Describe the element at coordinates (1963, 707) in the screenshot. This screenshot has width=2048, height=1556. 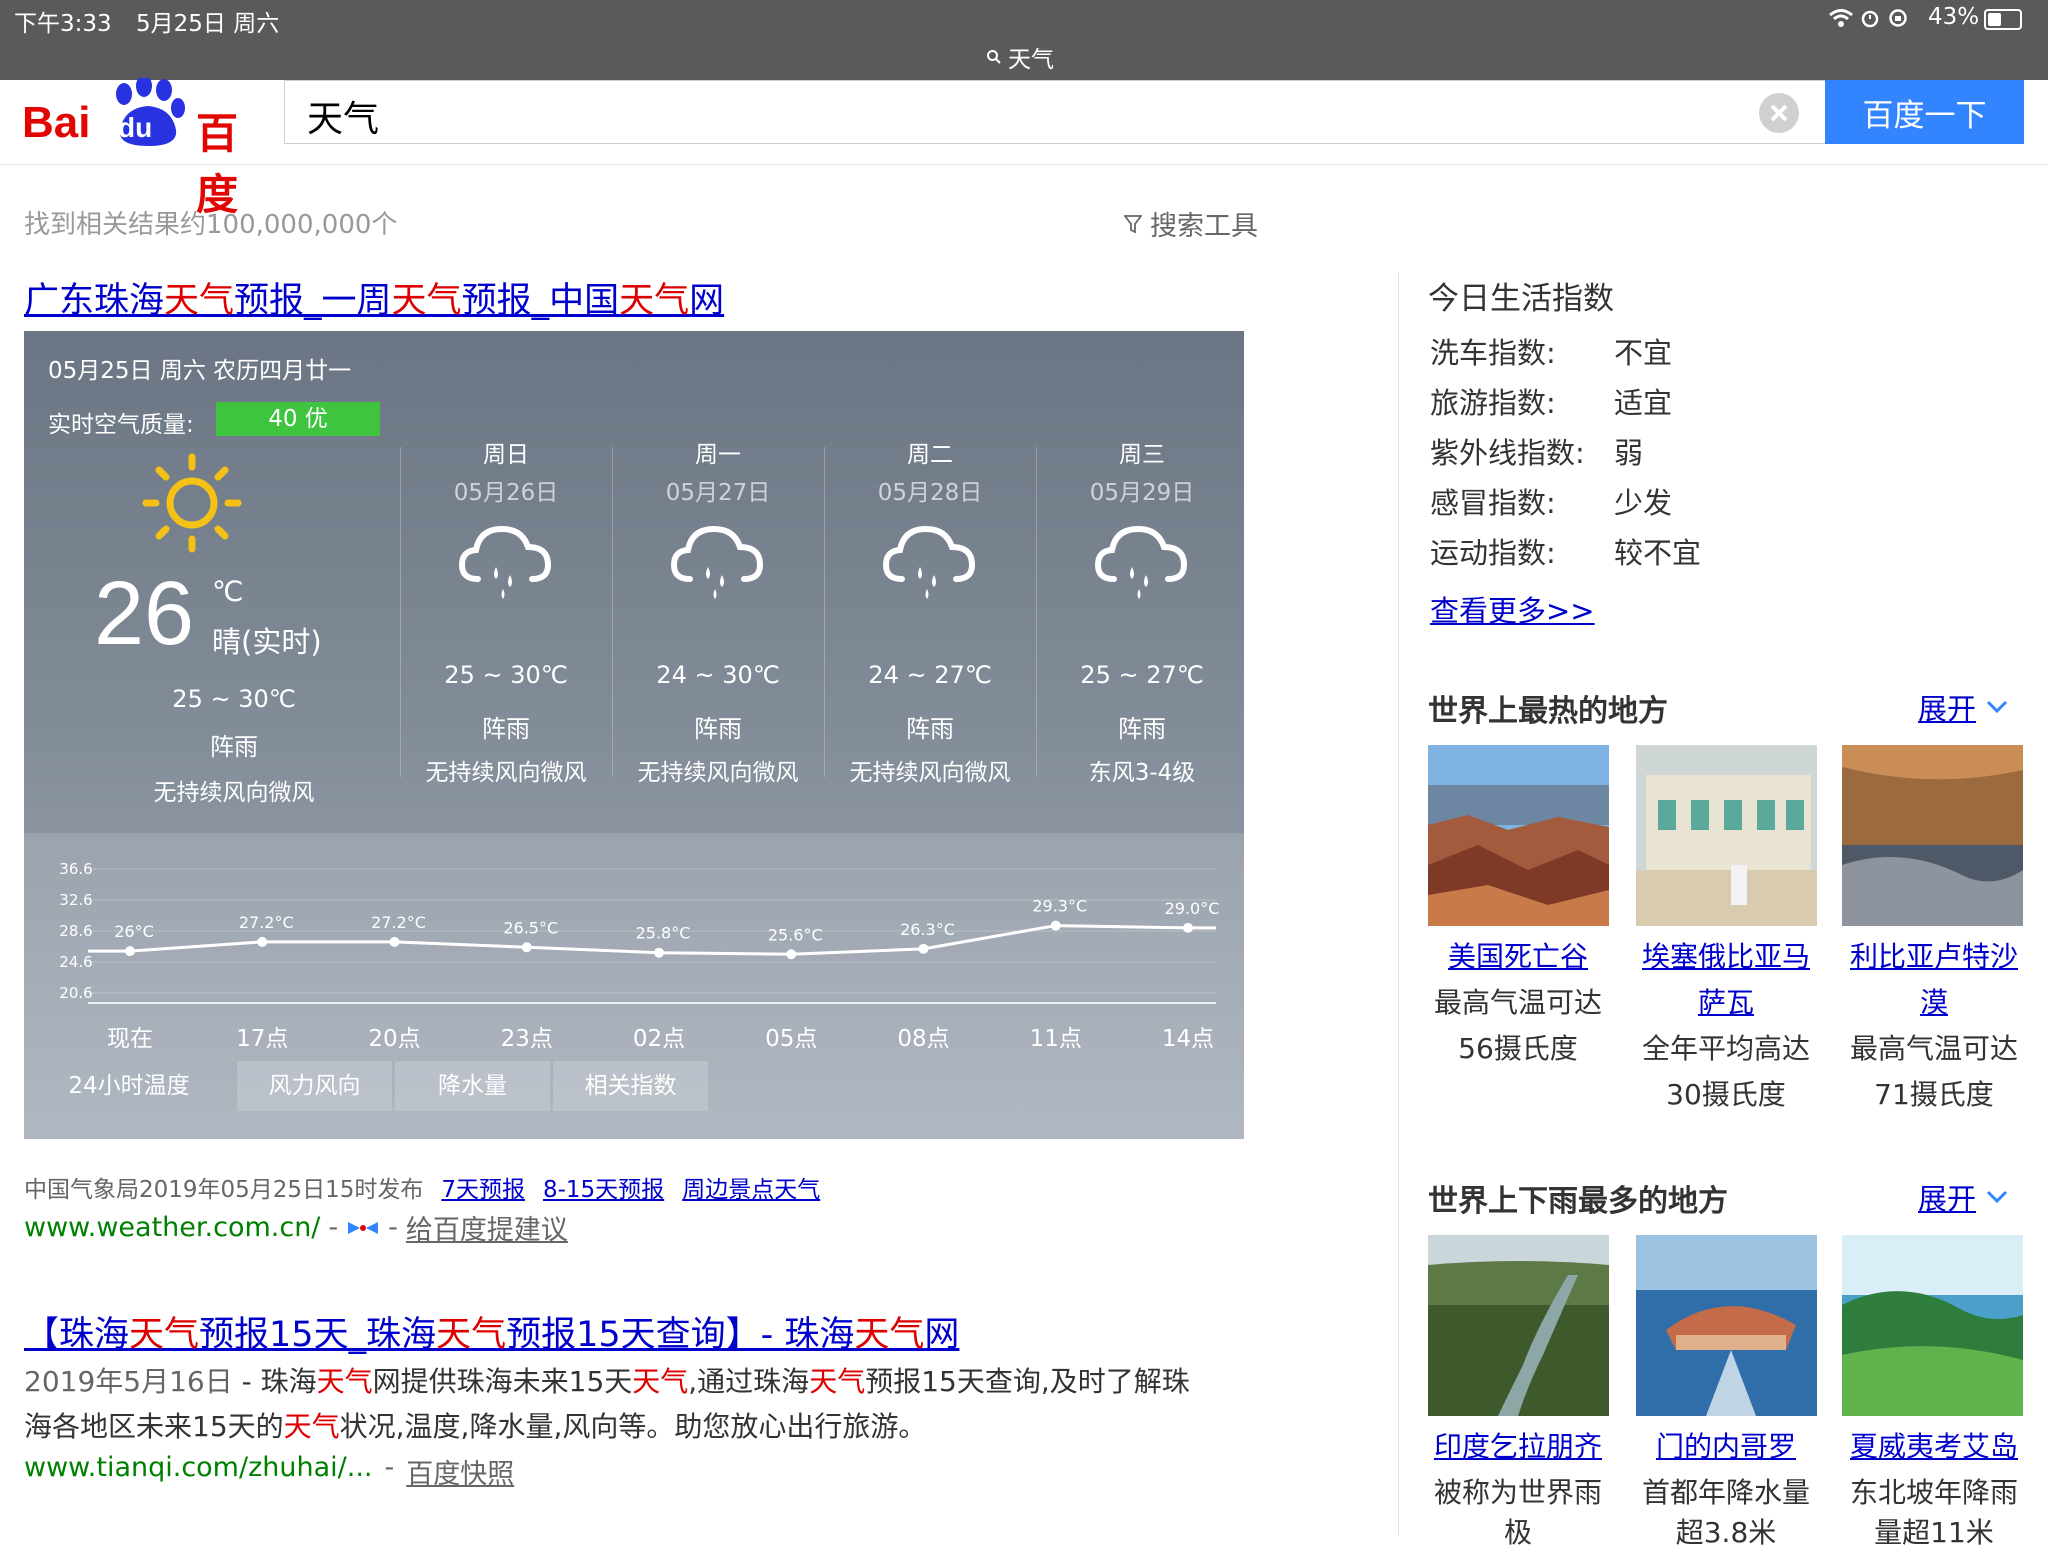
I see `hottest-expand: 展开` at that location.